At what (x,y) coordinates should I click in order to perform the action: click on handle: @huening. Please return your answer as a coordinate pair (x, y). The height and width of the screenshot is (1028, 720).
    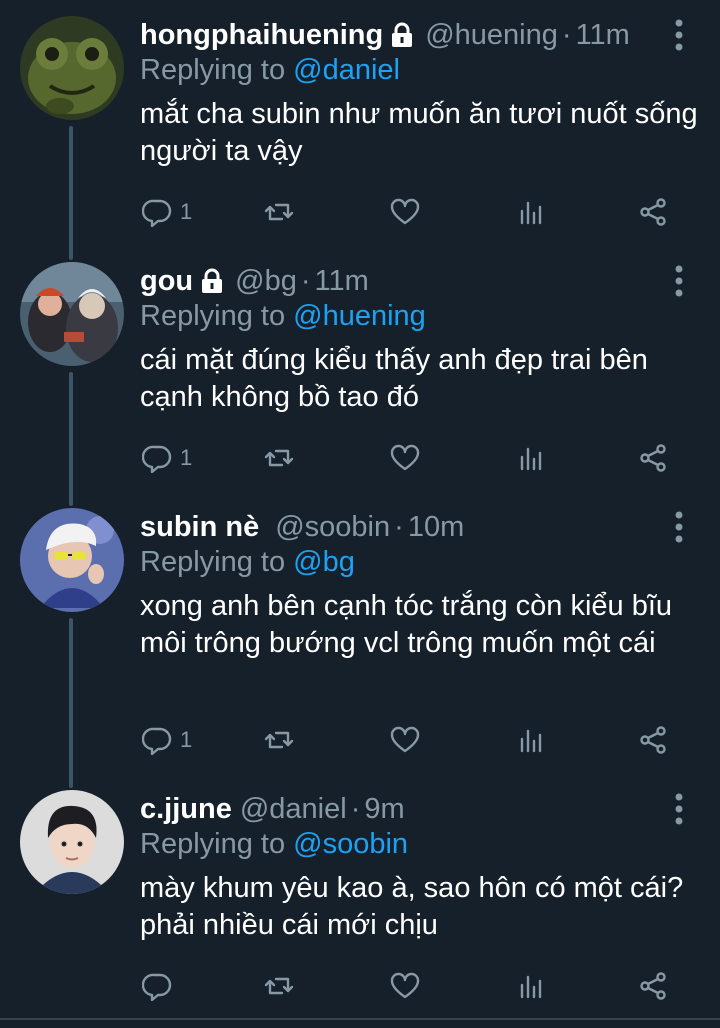
    Looking at the image, I should click on (491, 35).